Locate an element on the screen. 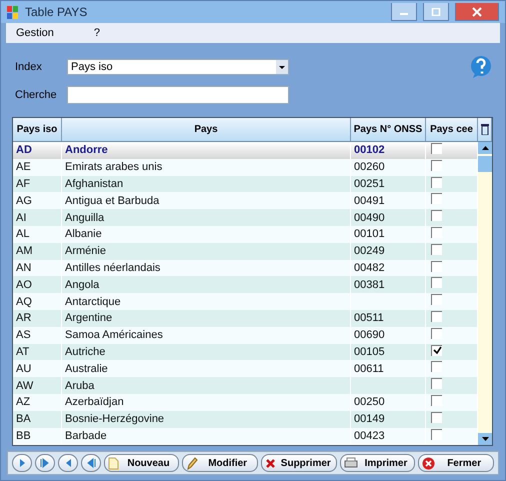 Image resolution: width=506 pixels, height=481 pixels. table-row: BA Bosnie-Herzégovine 00149 is located at coordinates (245, 419).